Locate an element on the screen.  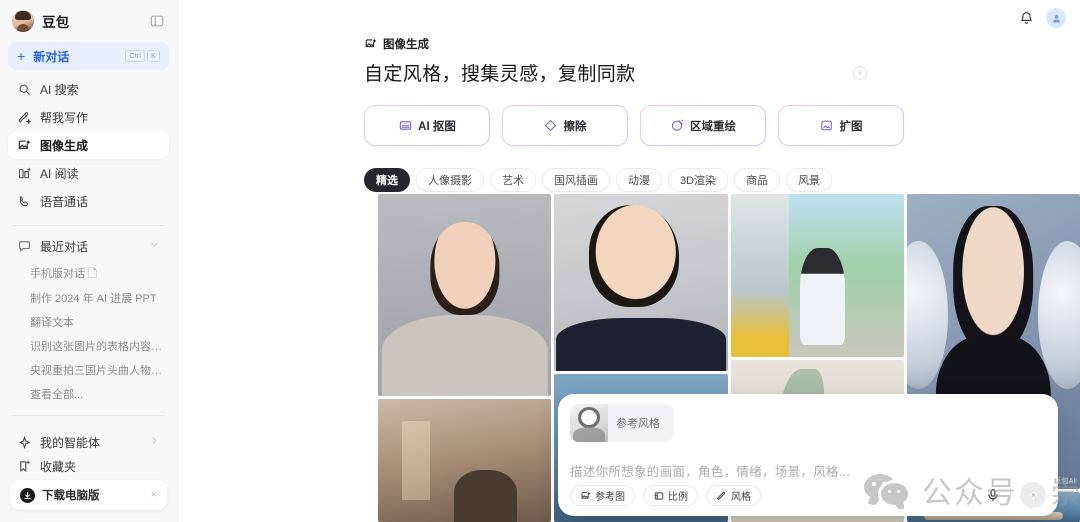
eraser-button: 擦除 is located at coordinates (565, 125).